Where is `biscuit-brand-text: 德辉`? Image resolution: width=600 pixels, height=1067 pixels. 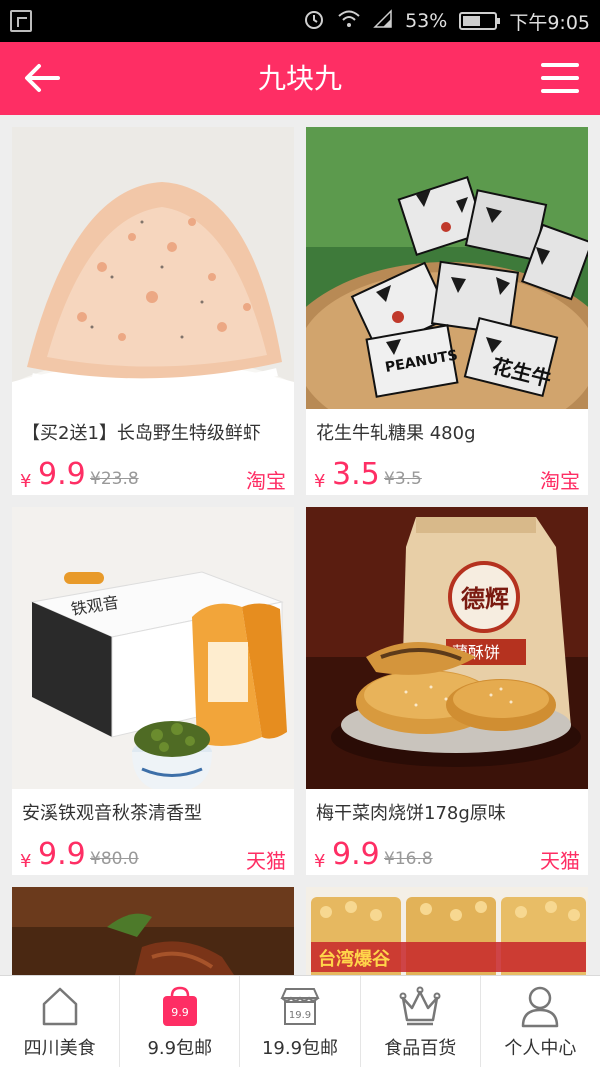
biscuit-brand-text: 德辉 is located at coordinates (485, 598).